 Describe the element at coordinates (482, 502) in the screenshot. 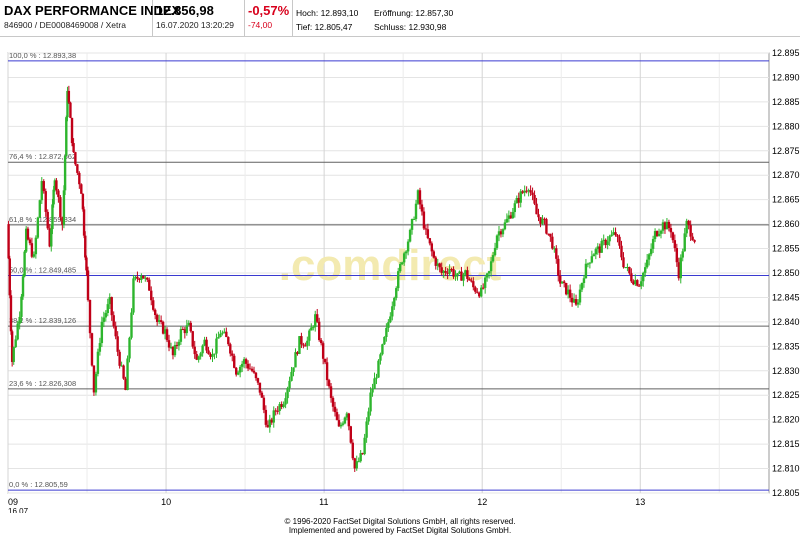

I see `x-tick-label: 12` at that location.